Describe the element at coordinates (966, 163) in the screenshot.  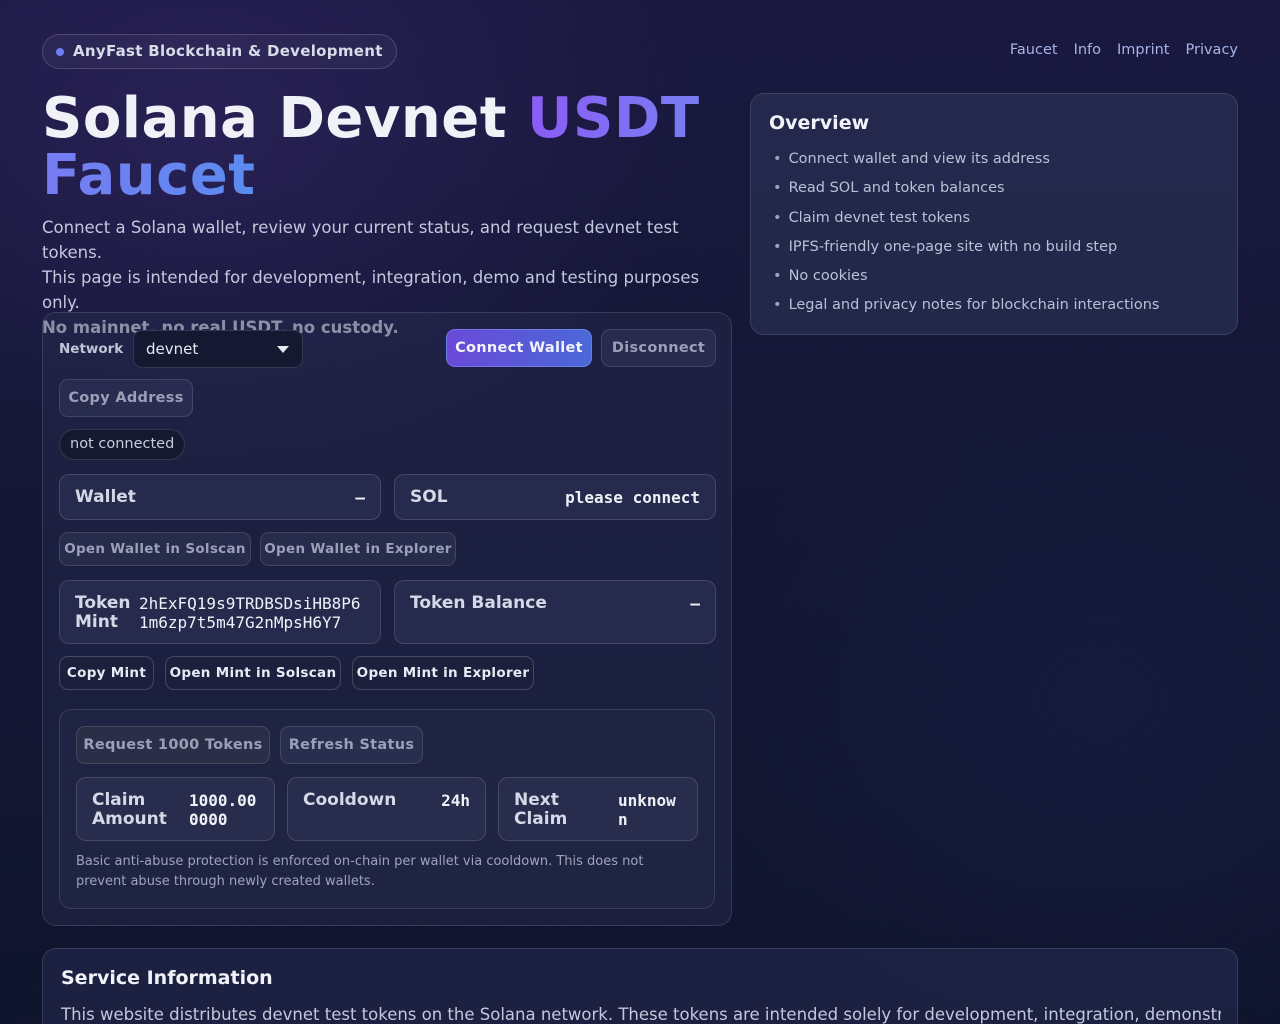
I see `list-item: Connect wallet and view its address` at that location.